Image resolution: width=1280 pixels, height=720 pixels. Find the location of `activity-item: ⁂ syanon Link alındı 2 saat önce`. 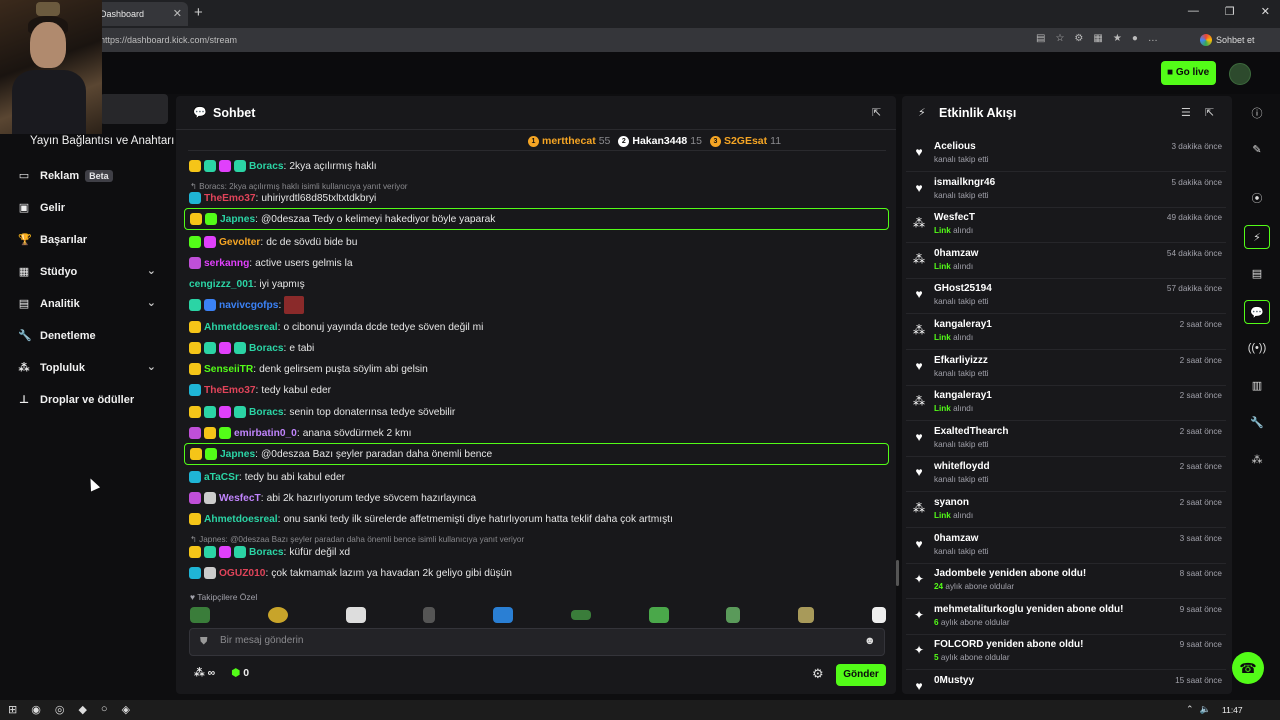

activity-item: ⁂ syanon Link alındı 2 saat önce is located at coordinates (1066, 510).